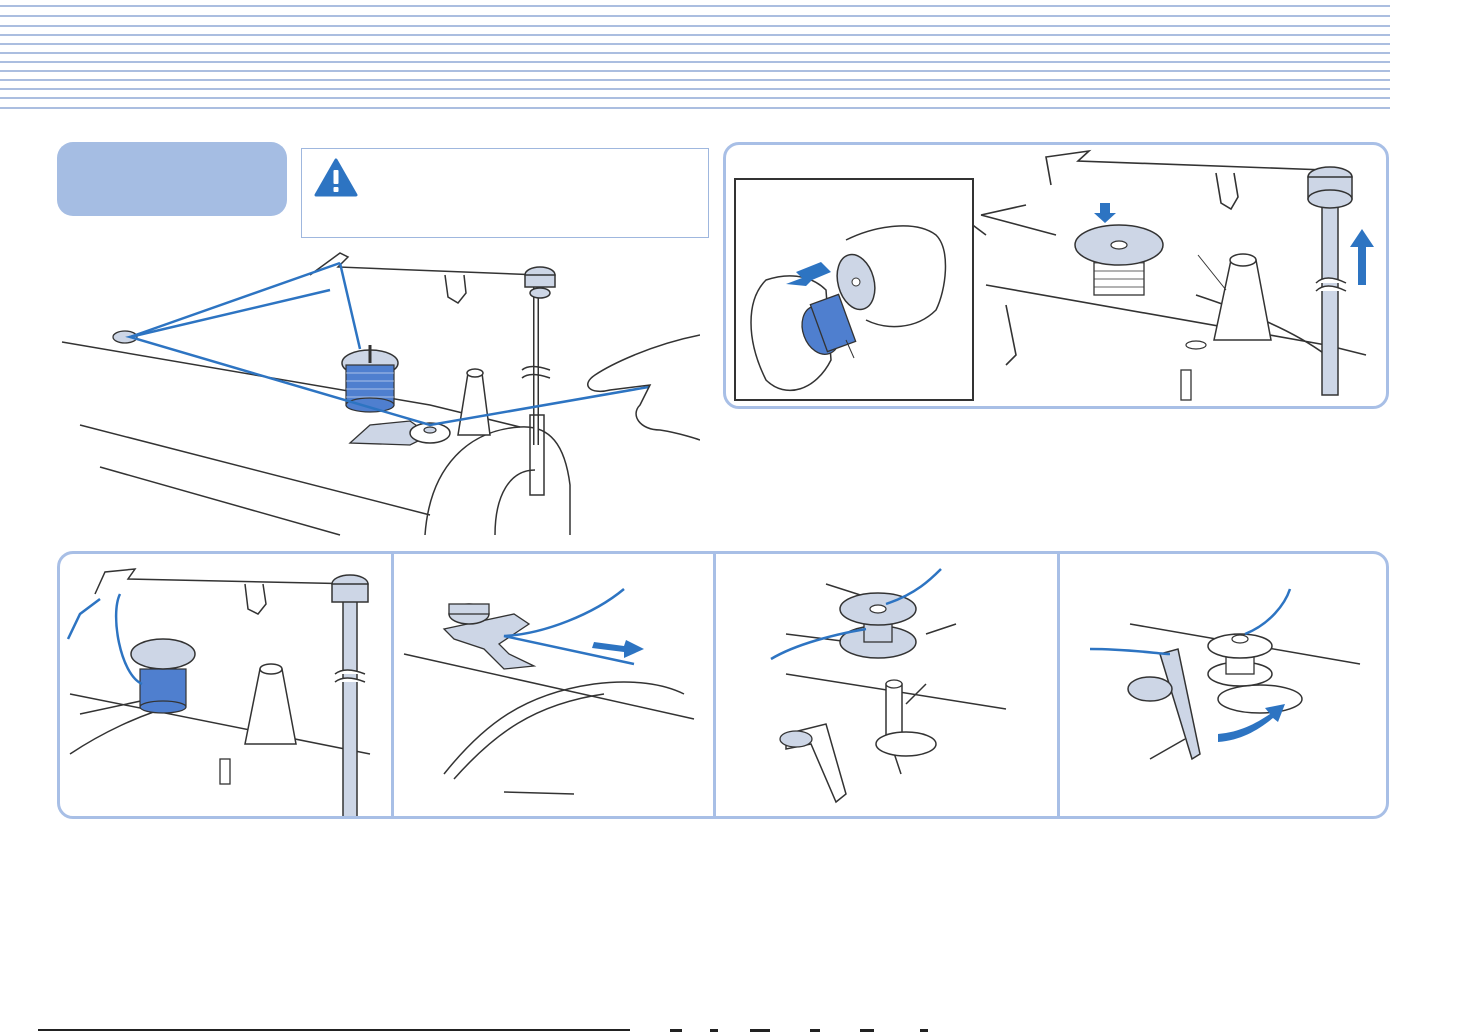 The image size is (1458, 1033). I want to click on step-4-figure, so click(1223, 685).